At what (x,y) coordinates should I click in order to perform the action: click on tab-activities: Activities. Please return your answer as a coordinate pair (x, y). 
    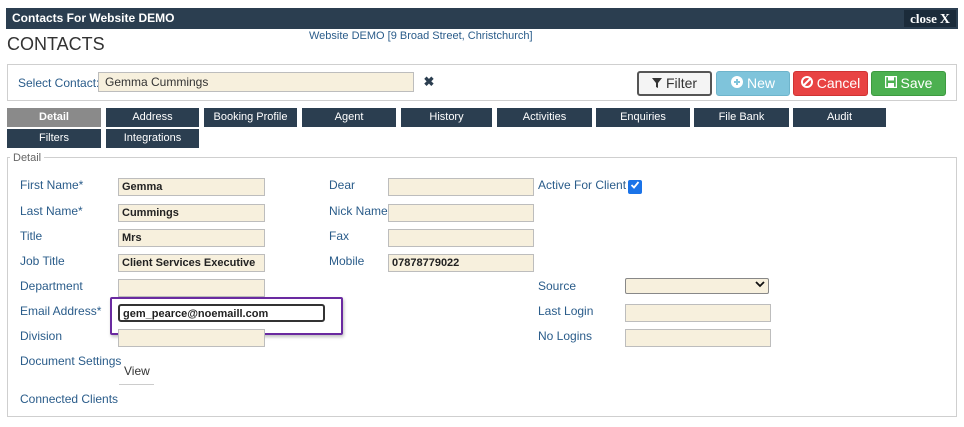
    Looking at the image, I should click on (544, 117).